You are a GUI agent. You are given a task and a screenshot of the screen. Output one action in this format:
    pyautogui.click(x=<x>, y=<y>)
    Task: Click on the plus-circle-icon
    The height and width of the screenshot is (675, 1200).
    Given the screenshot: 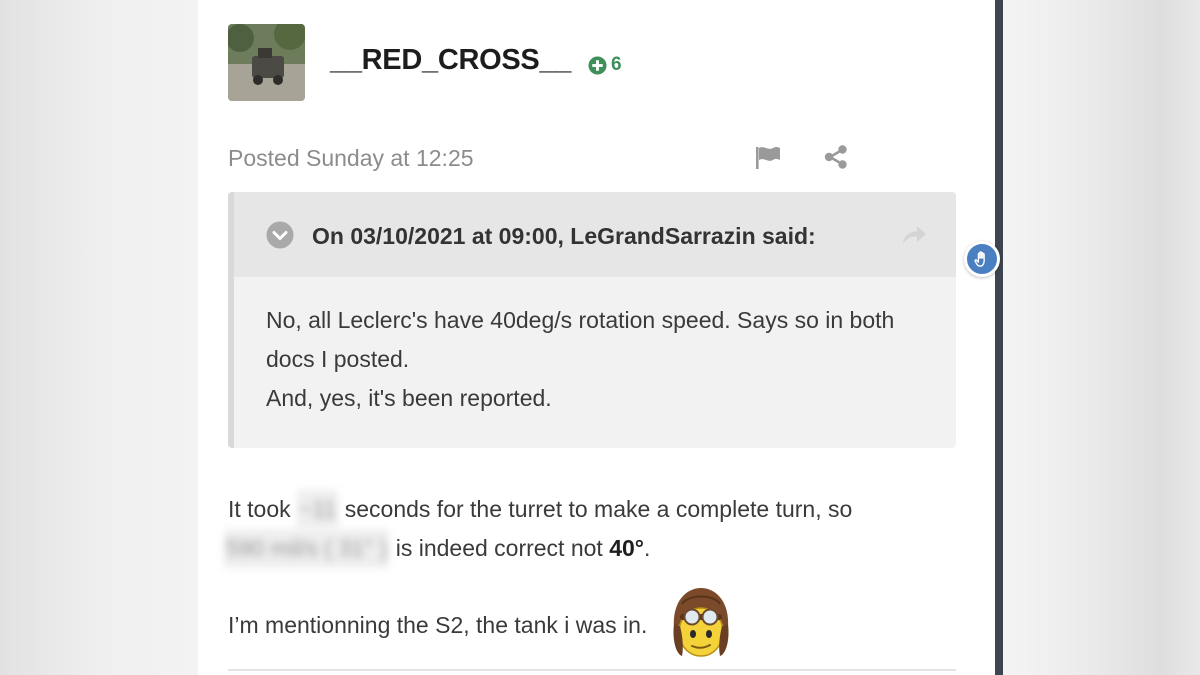 What is the action you would take?
    pyautogui.click(x=597, y=65)
    